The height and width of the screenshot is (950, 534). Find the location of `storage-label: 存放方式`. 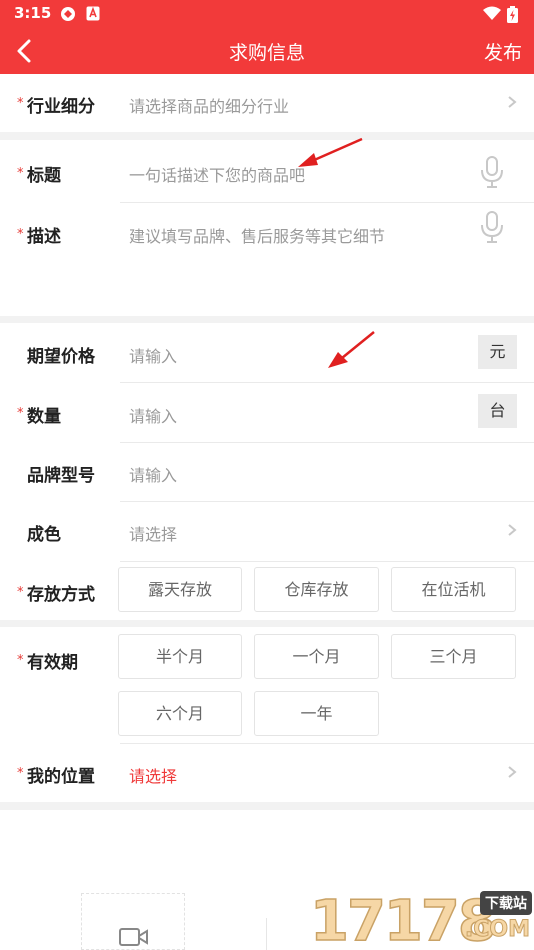

storage-label: 存放方式 is located at coordinates (61, 595).